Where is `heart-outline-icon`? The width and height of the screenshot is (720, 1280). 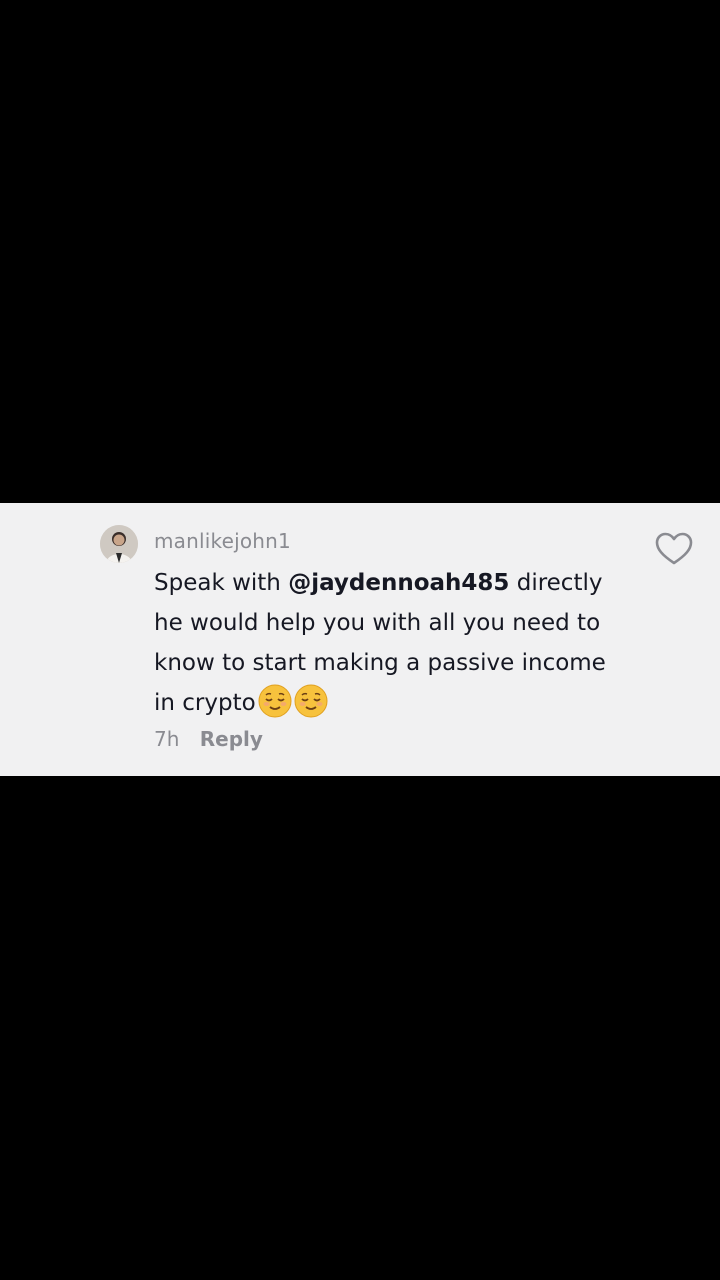
heart-outline-icon is located at coordinates (674, 548).